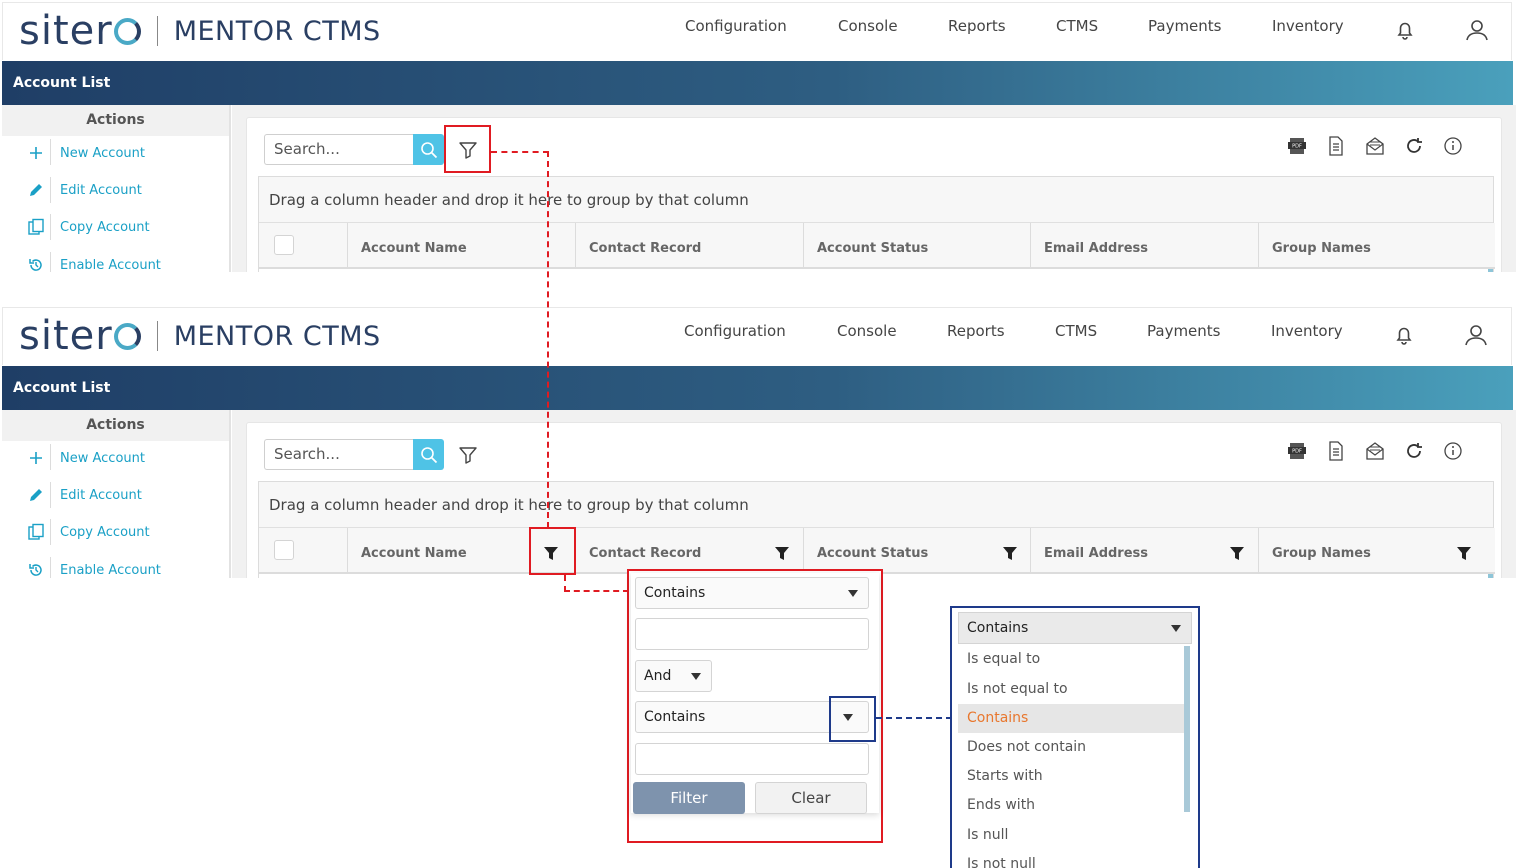 This screenshot has width=1516, height=868. I want to click on chevron-down-icon, so click(696, 676).